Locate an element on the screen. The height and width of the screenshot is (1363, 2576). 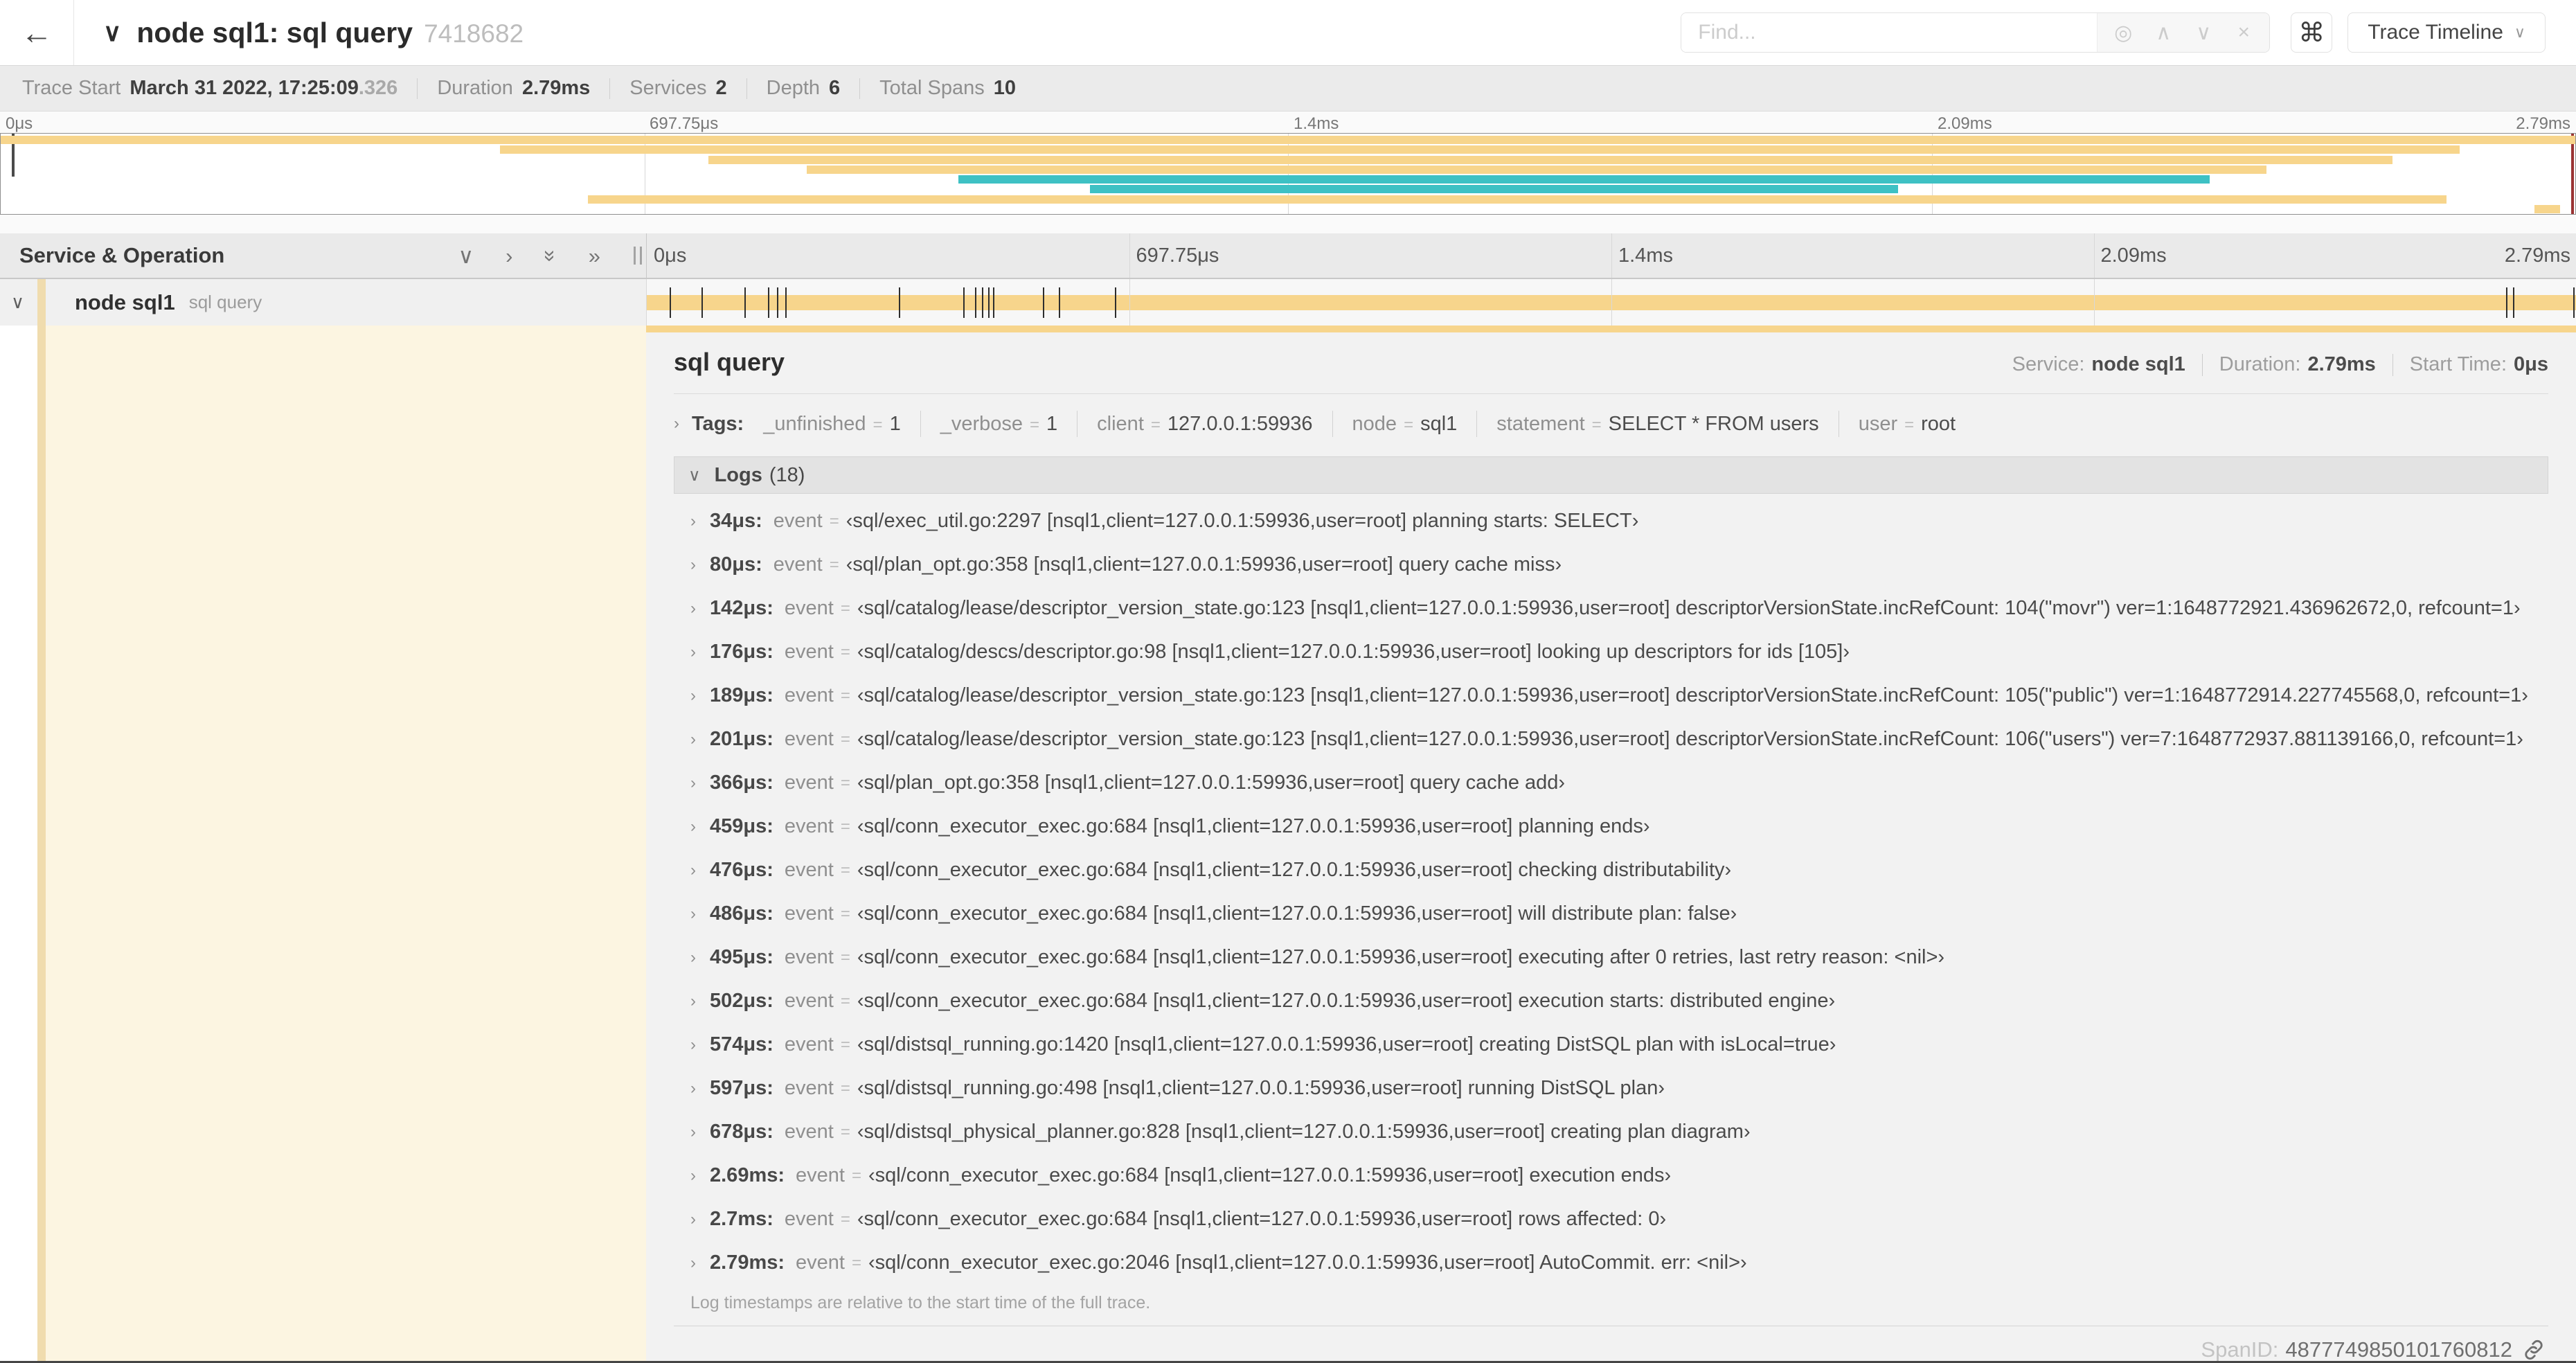
minimap-canvas is located at coordinates (1288, 174).